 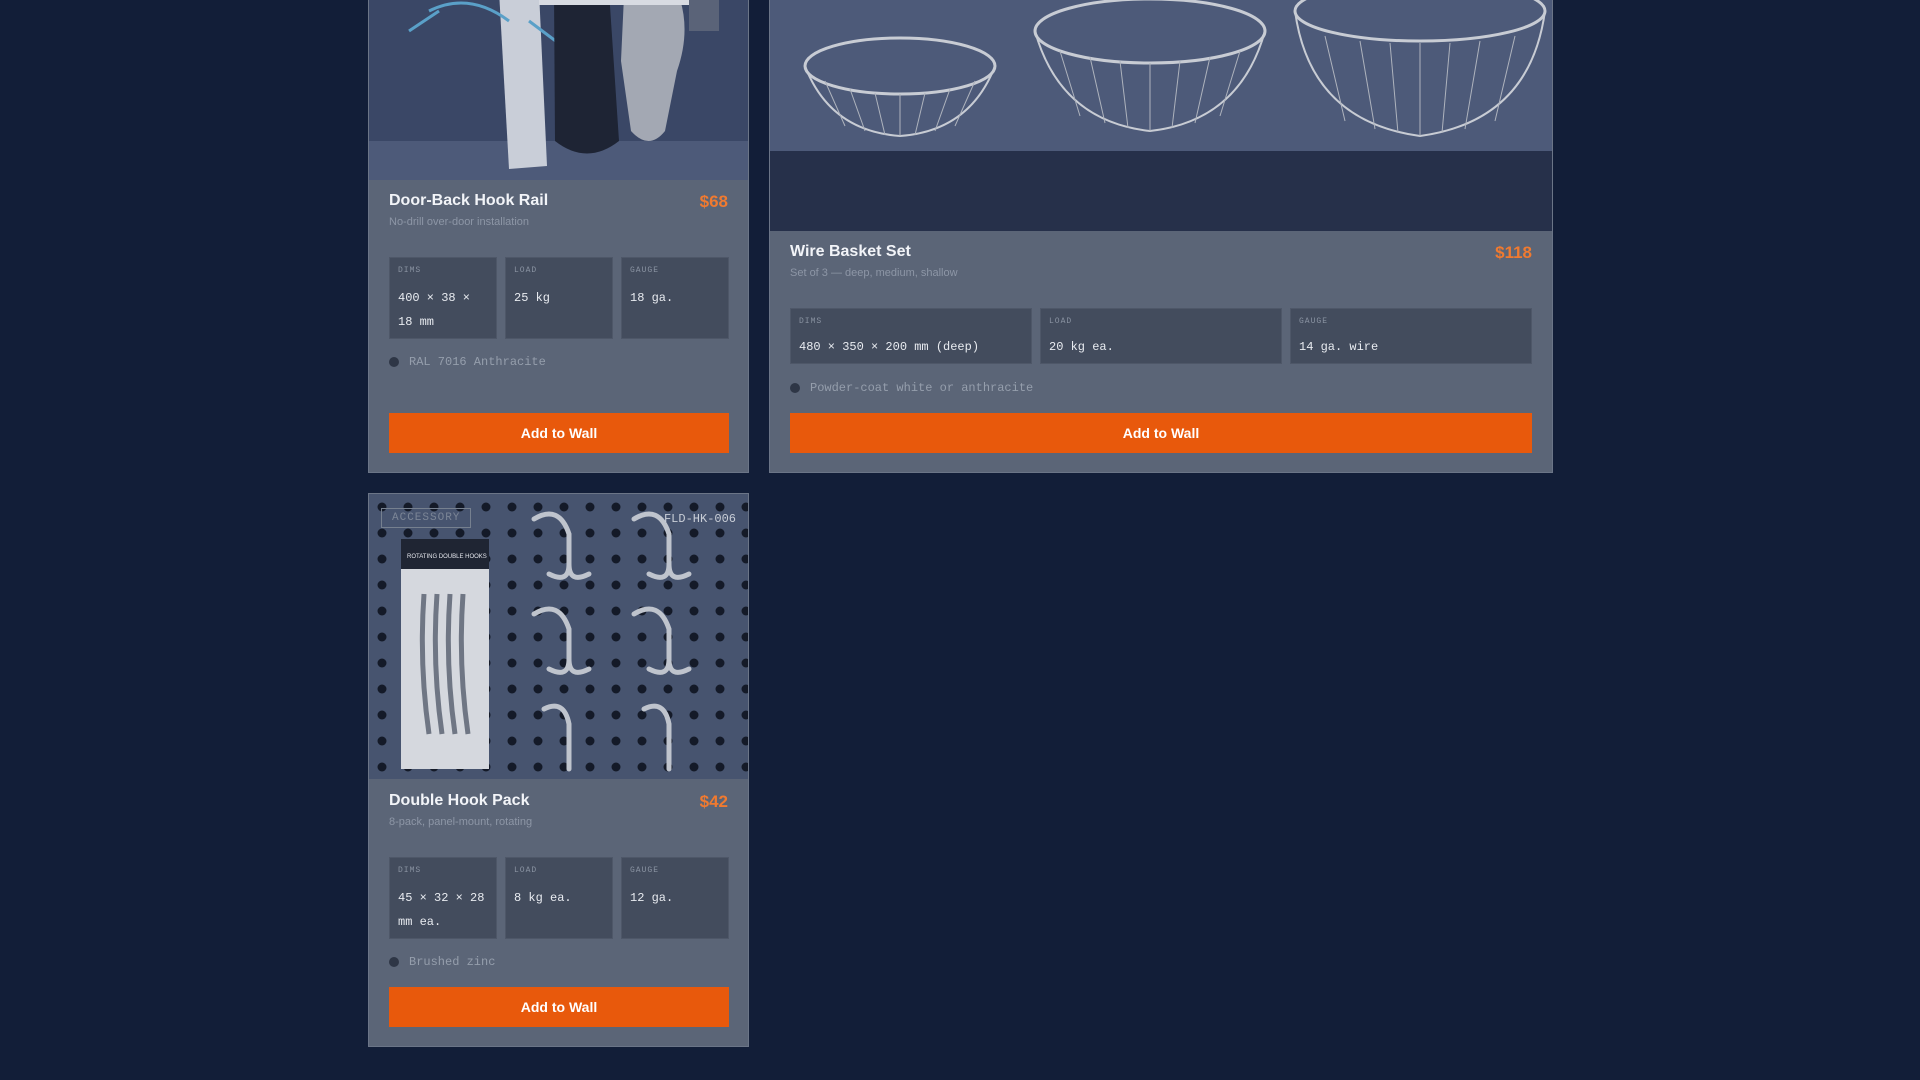 I want to click on product-price: $118, so click(x=1513, y=252).